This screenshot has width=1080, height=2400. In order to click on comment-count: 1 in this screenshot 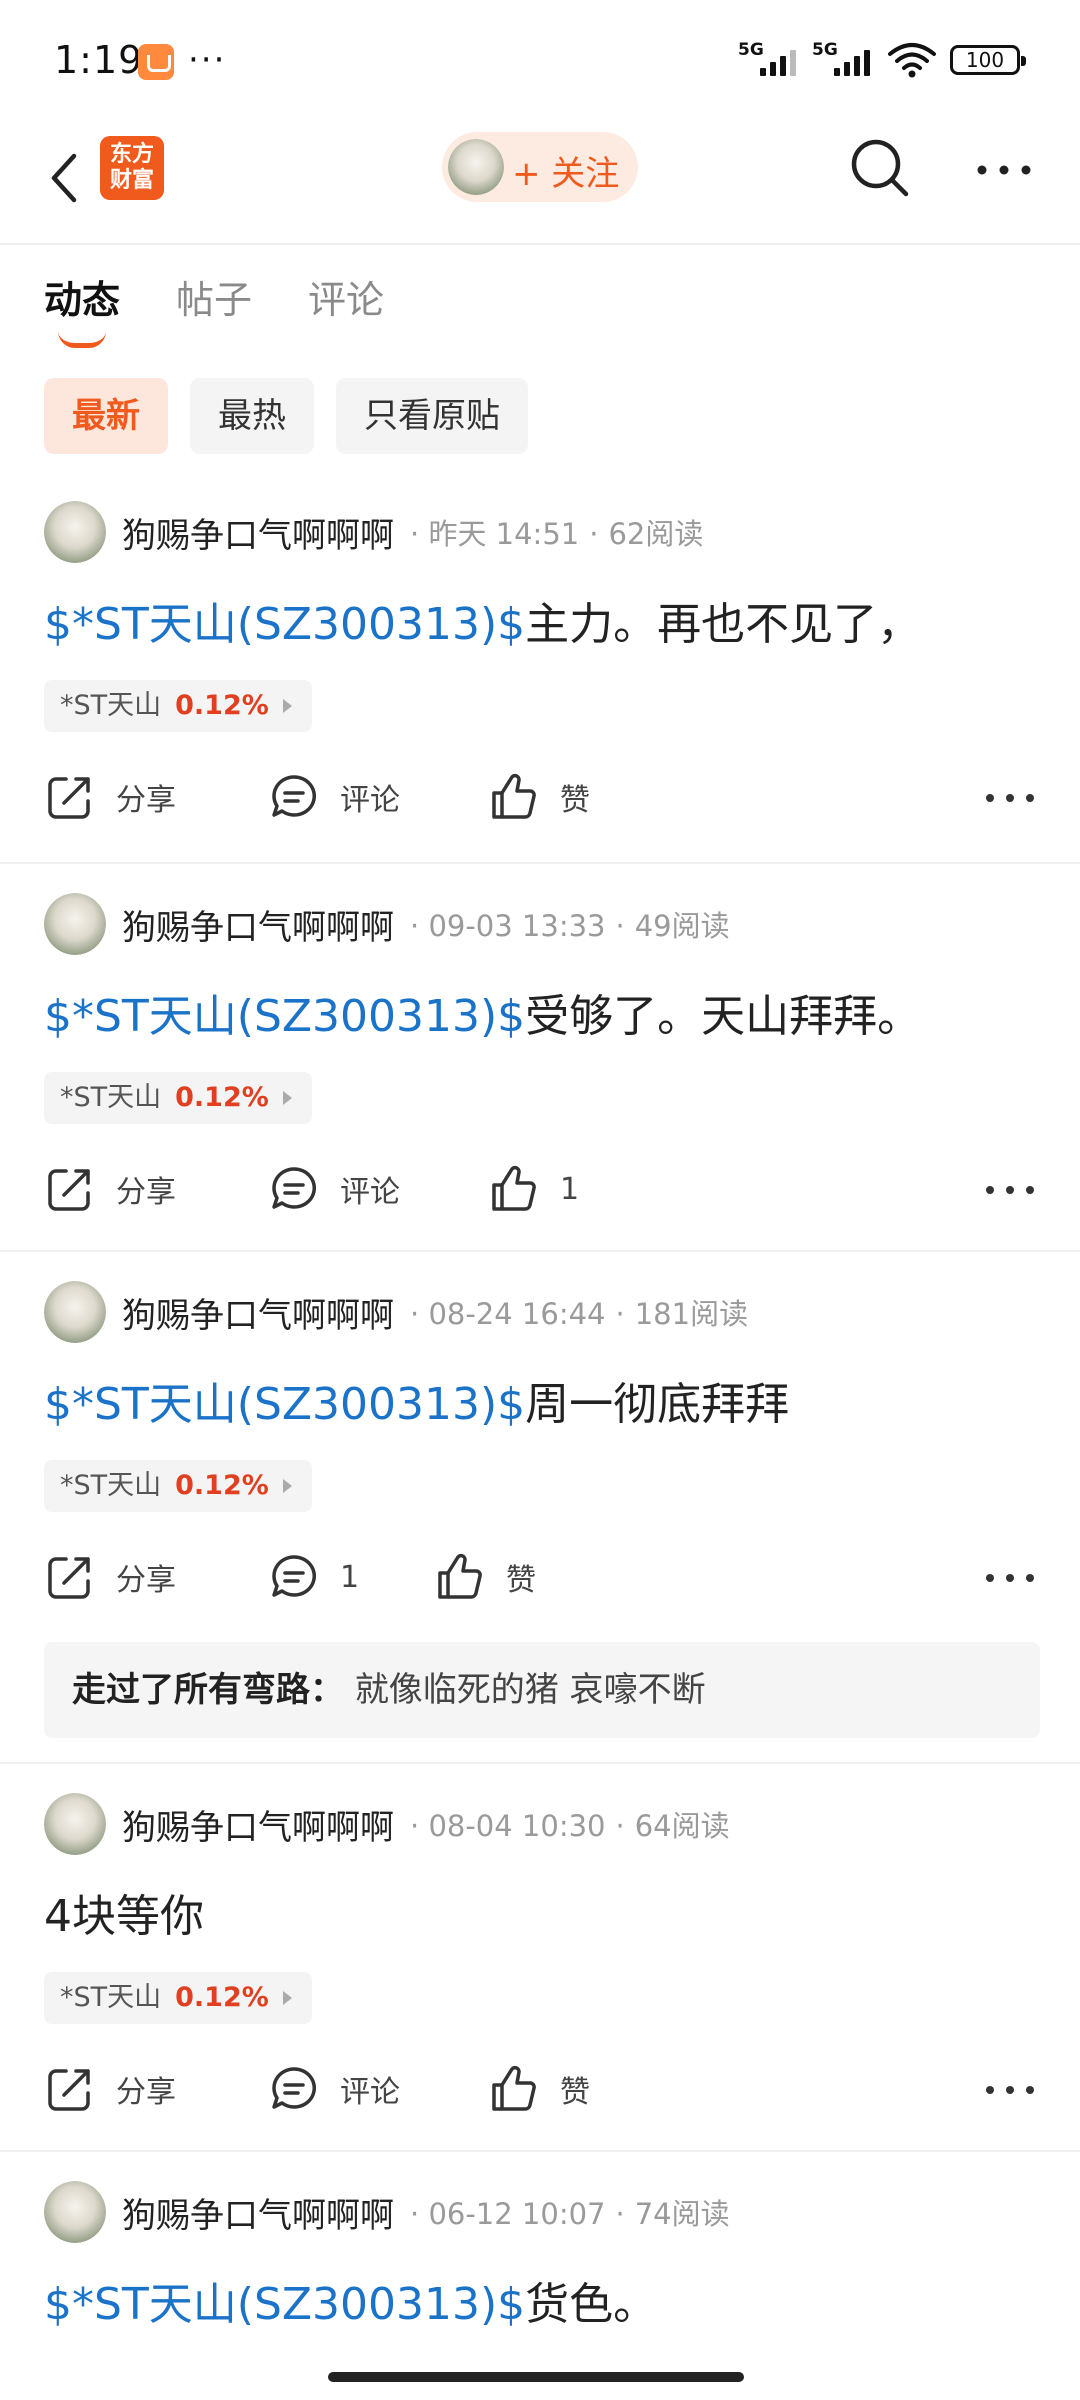, I will do `click(350, 1577)`.